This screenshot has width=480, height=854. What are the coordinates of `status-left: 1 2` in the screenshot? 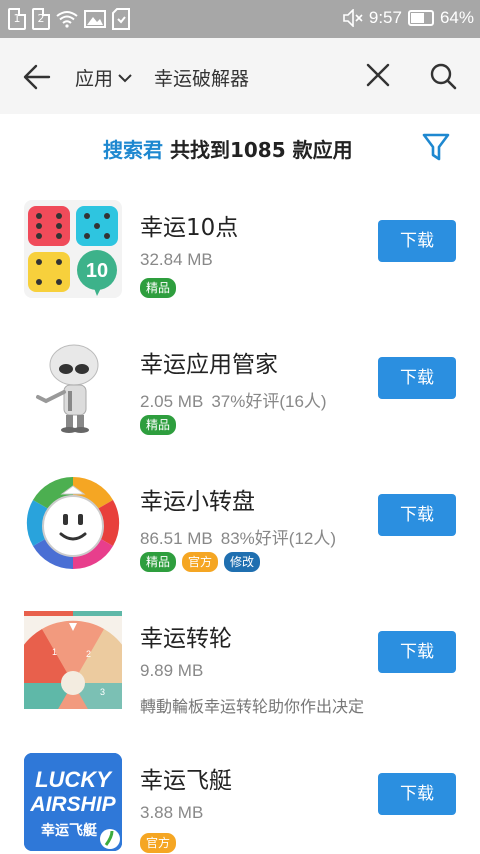 It's located at (69, 19).